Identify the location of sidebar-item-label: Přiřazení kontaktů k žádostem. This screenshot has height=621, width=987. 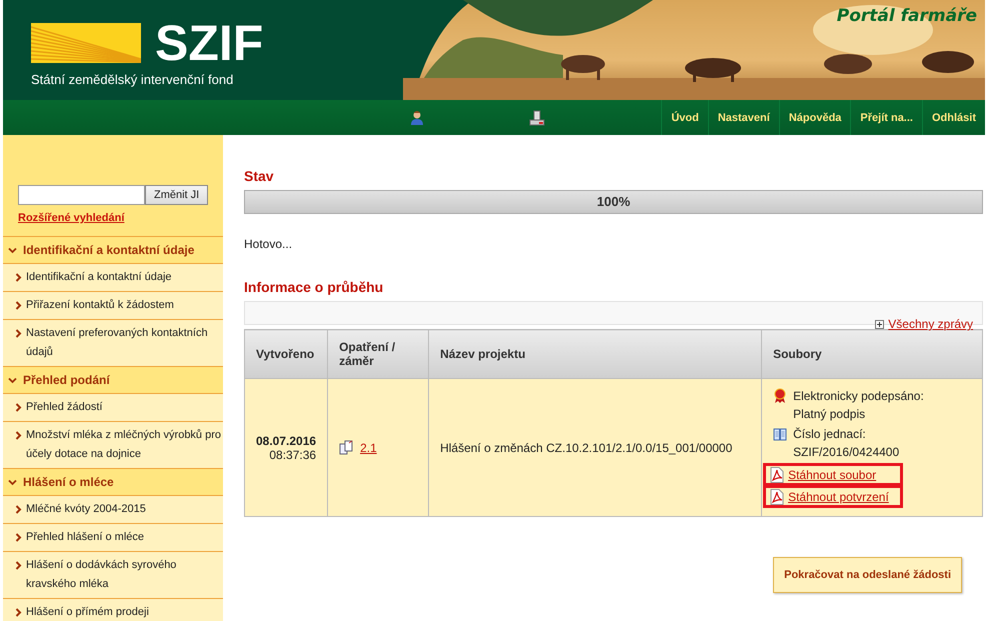
(100, 305).